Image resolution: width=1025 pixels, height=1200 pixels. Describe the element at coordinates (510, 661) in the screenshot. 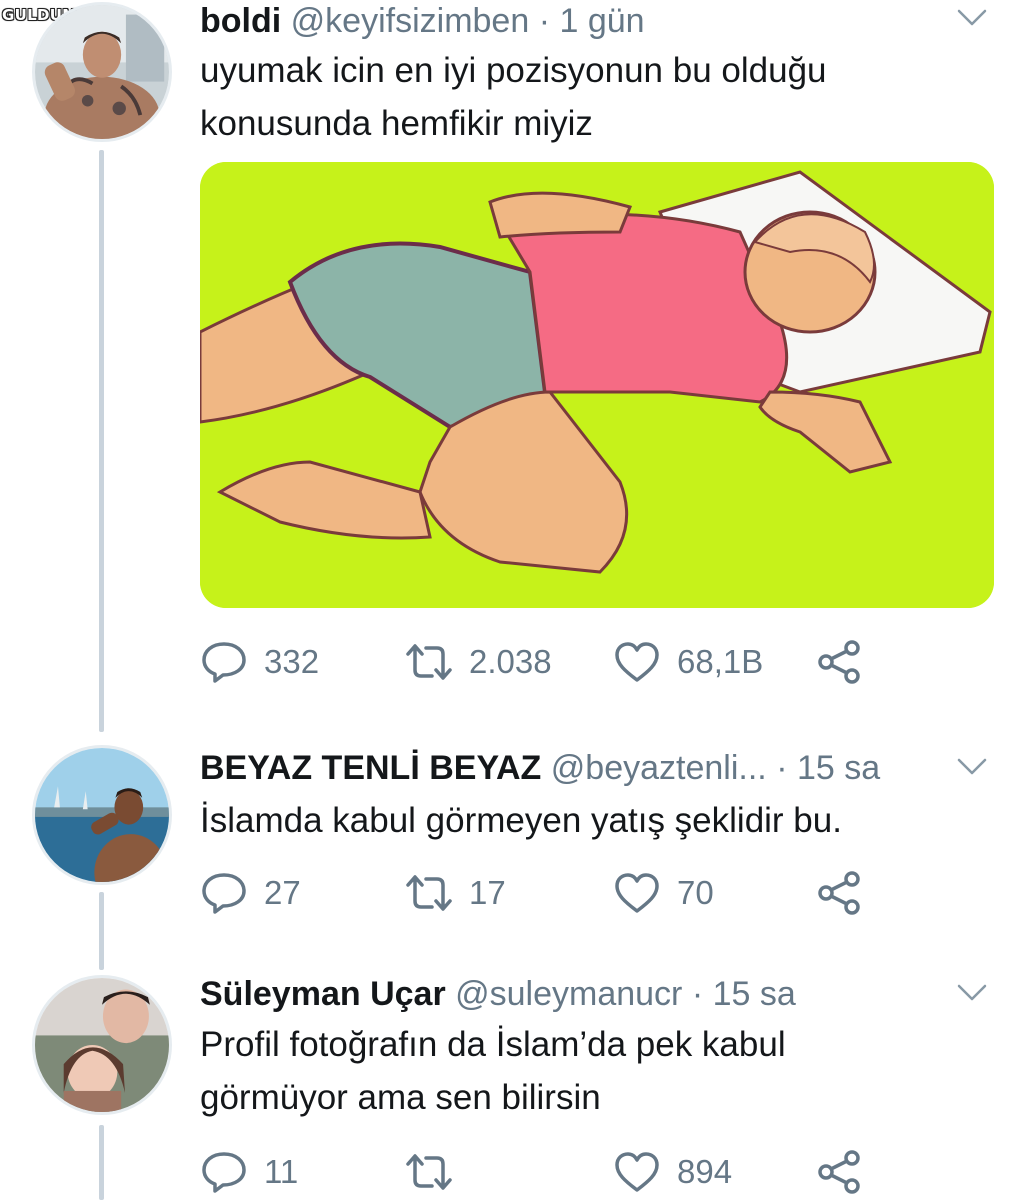

I see `retweet-count: 2.038` at that location.